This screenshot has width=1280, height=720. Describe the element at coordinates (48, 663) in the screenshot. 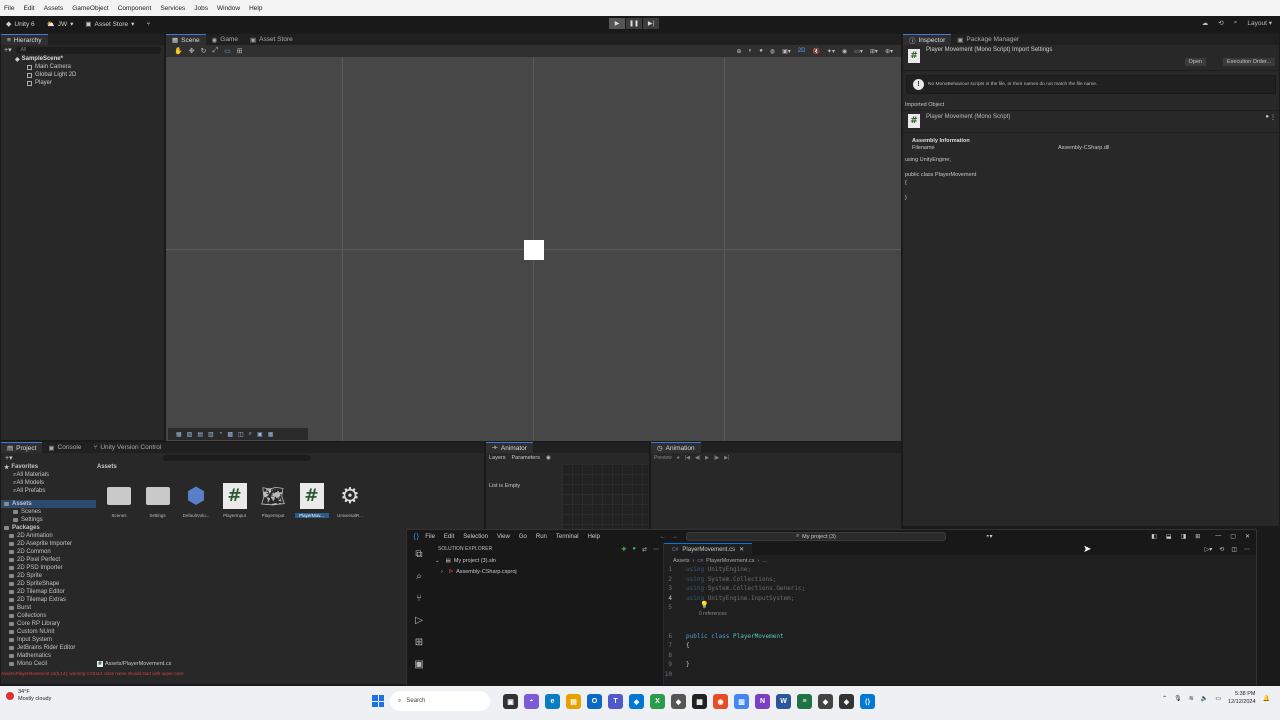

I see `folder-item: Mono Cecil` at that location.